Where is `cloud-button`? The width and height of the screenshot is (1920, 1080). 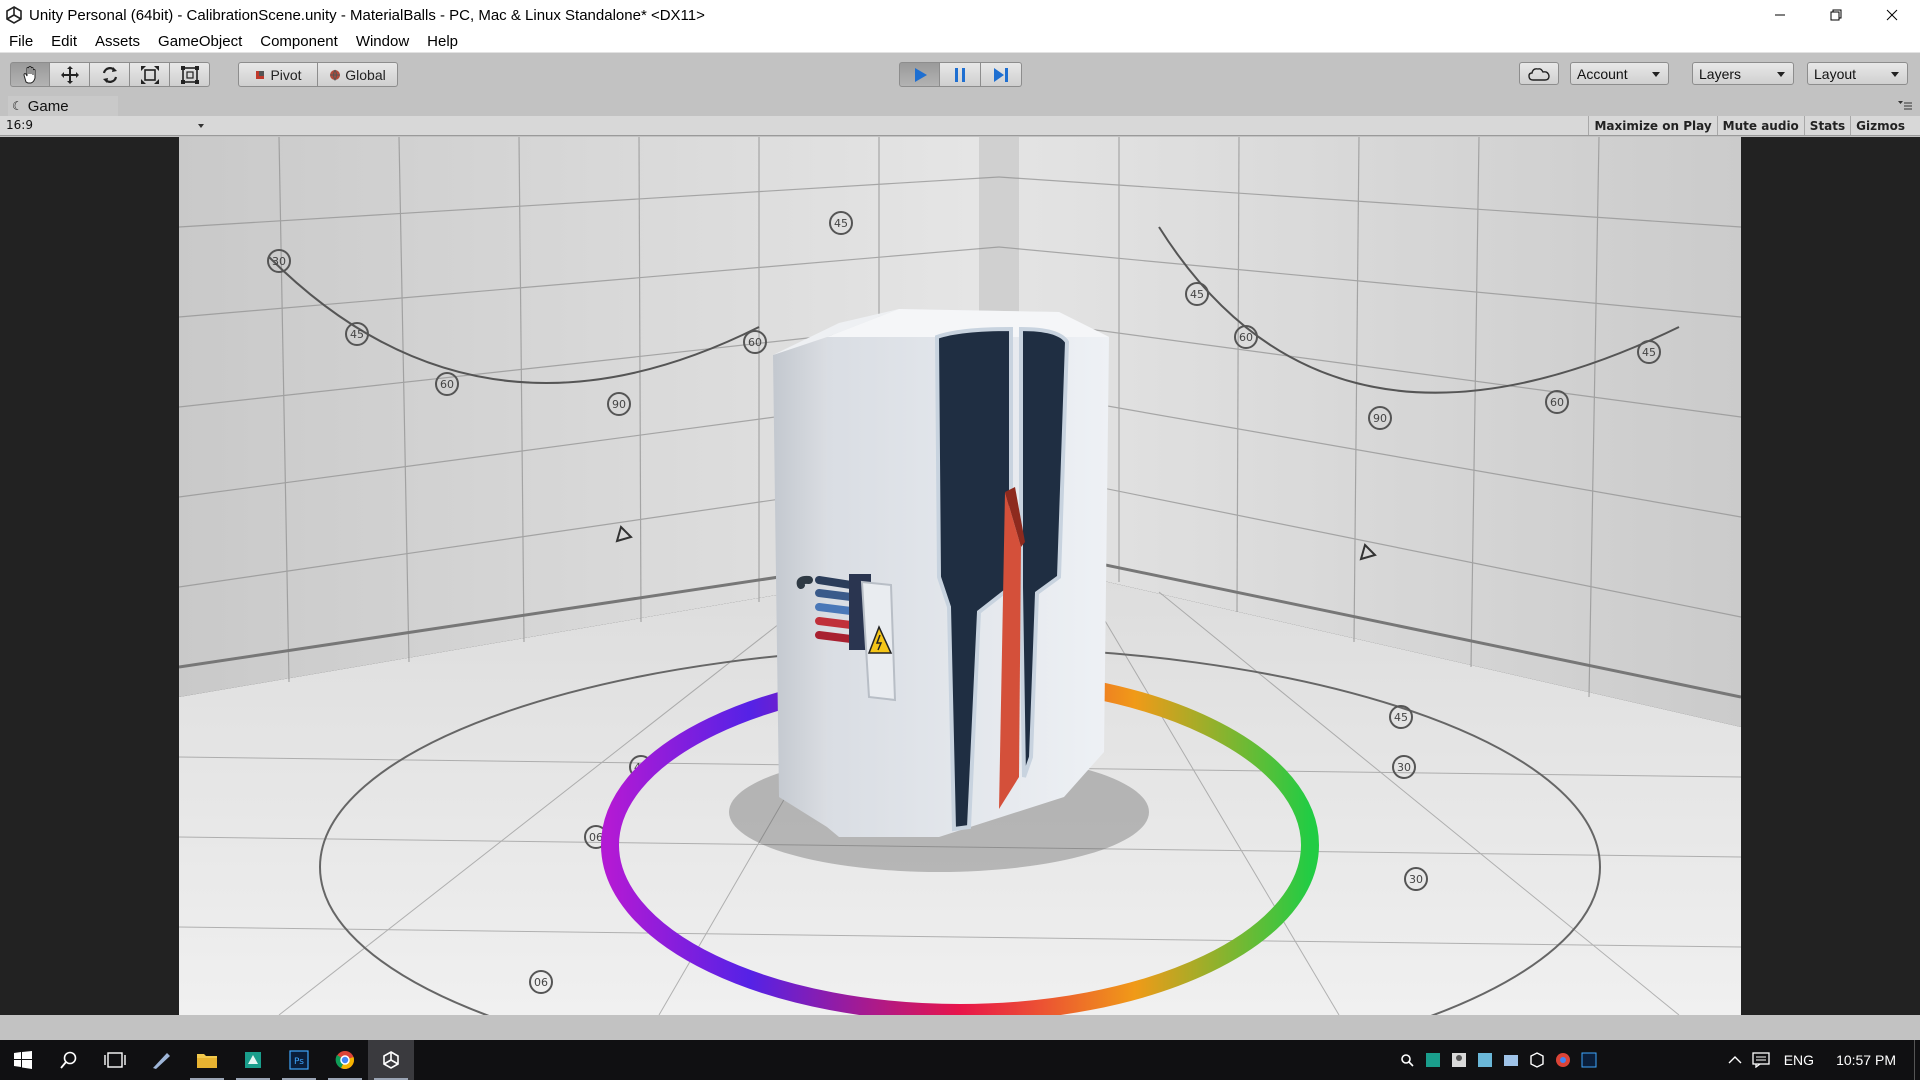 cloud-button is located at coordinates (1539, 73).